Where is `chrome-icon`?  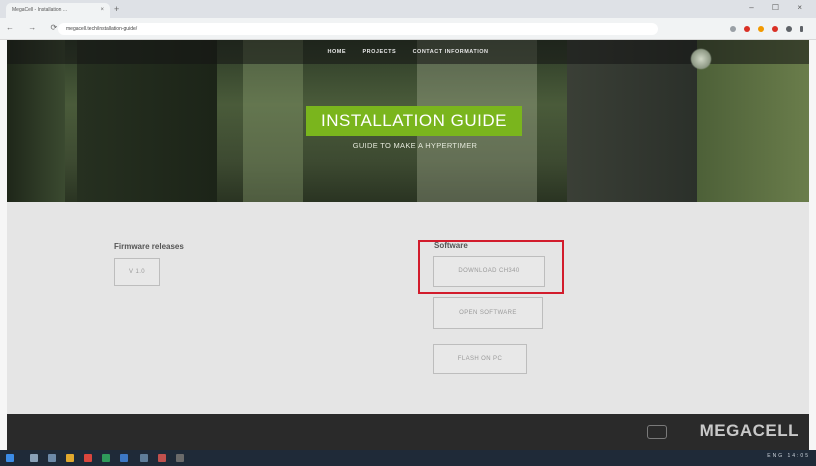 chrome-icon is located at coordinates (88, 458).